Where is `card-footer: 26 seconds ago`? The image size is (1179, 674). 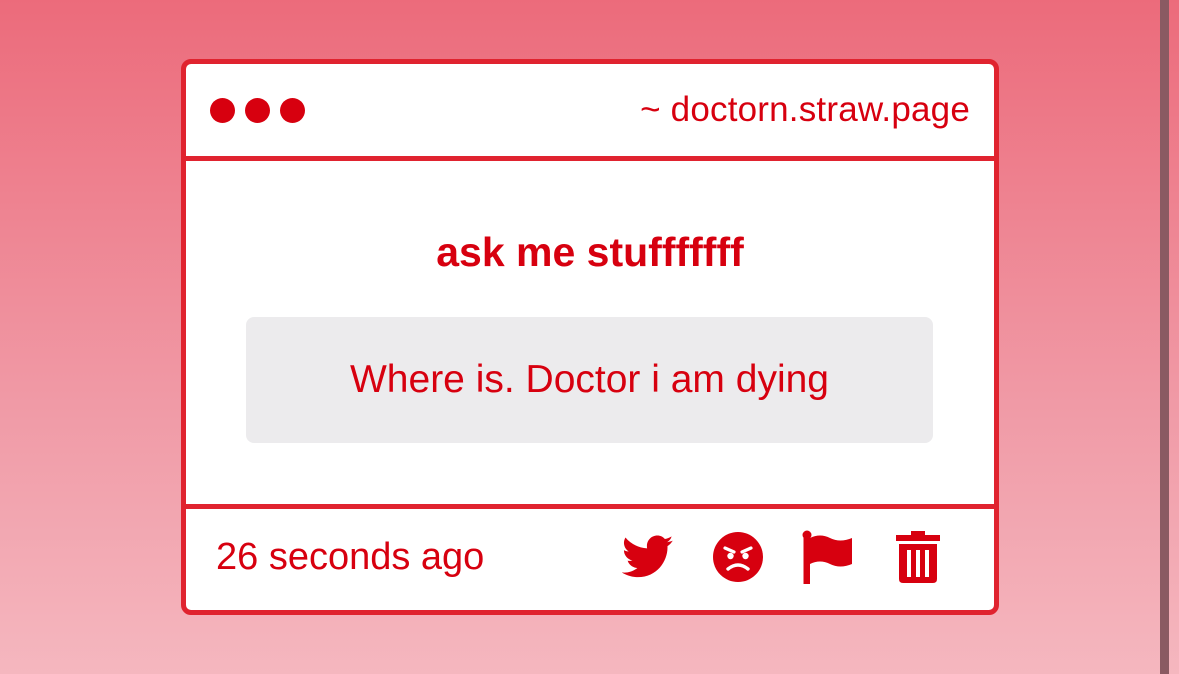 card-footer: 26 seconds ago is located at coordinates (590, 557).